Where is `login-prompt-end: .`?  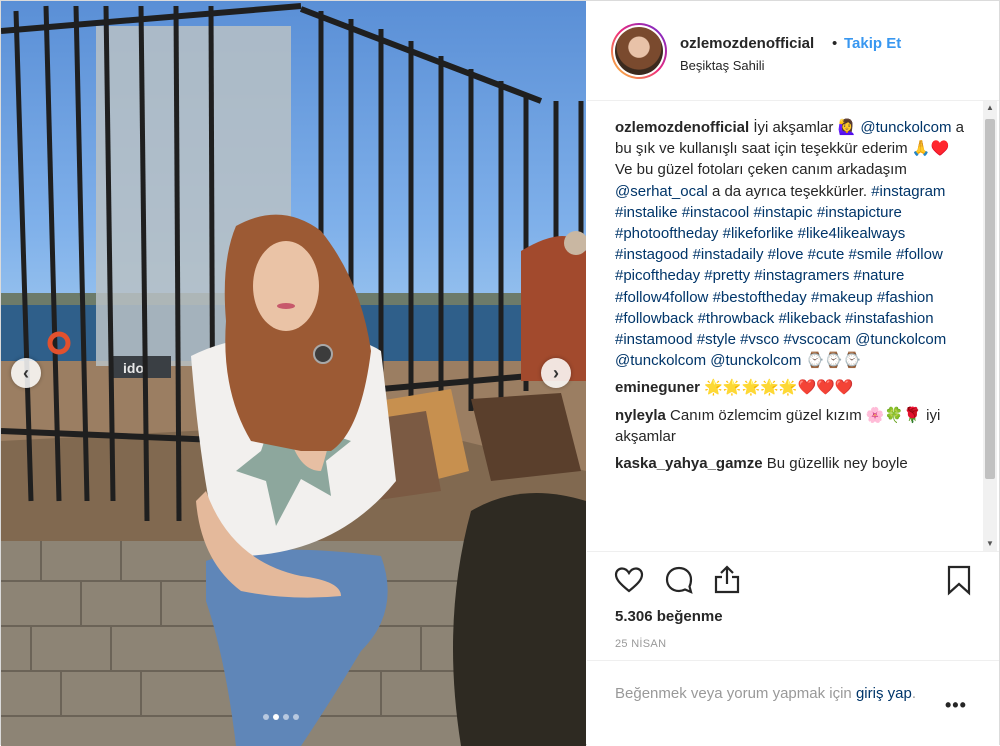
login-prompt-end: . is located at coordinates (913, 693).